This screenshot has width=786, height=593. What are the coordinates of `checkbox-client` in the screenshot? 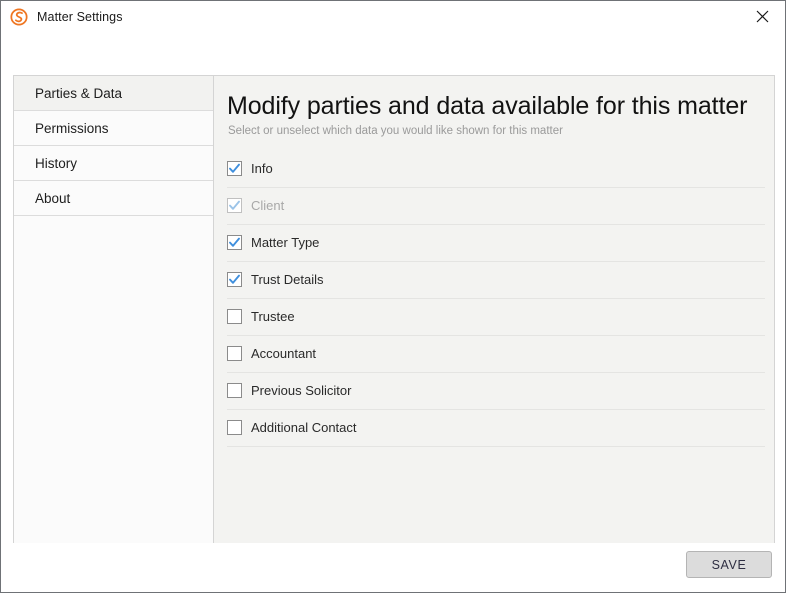 It's located at (234, 206).